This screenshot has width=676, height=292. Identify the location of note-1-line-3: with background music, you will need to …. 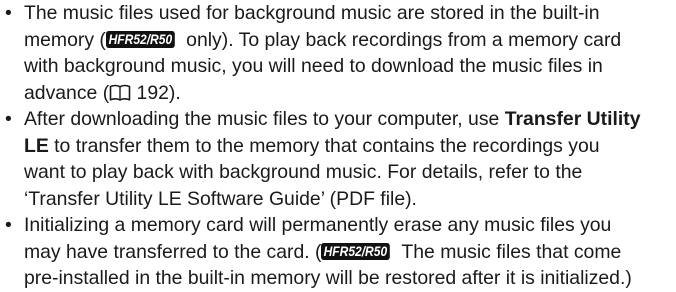
(350, 66).